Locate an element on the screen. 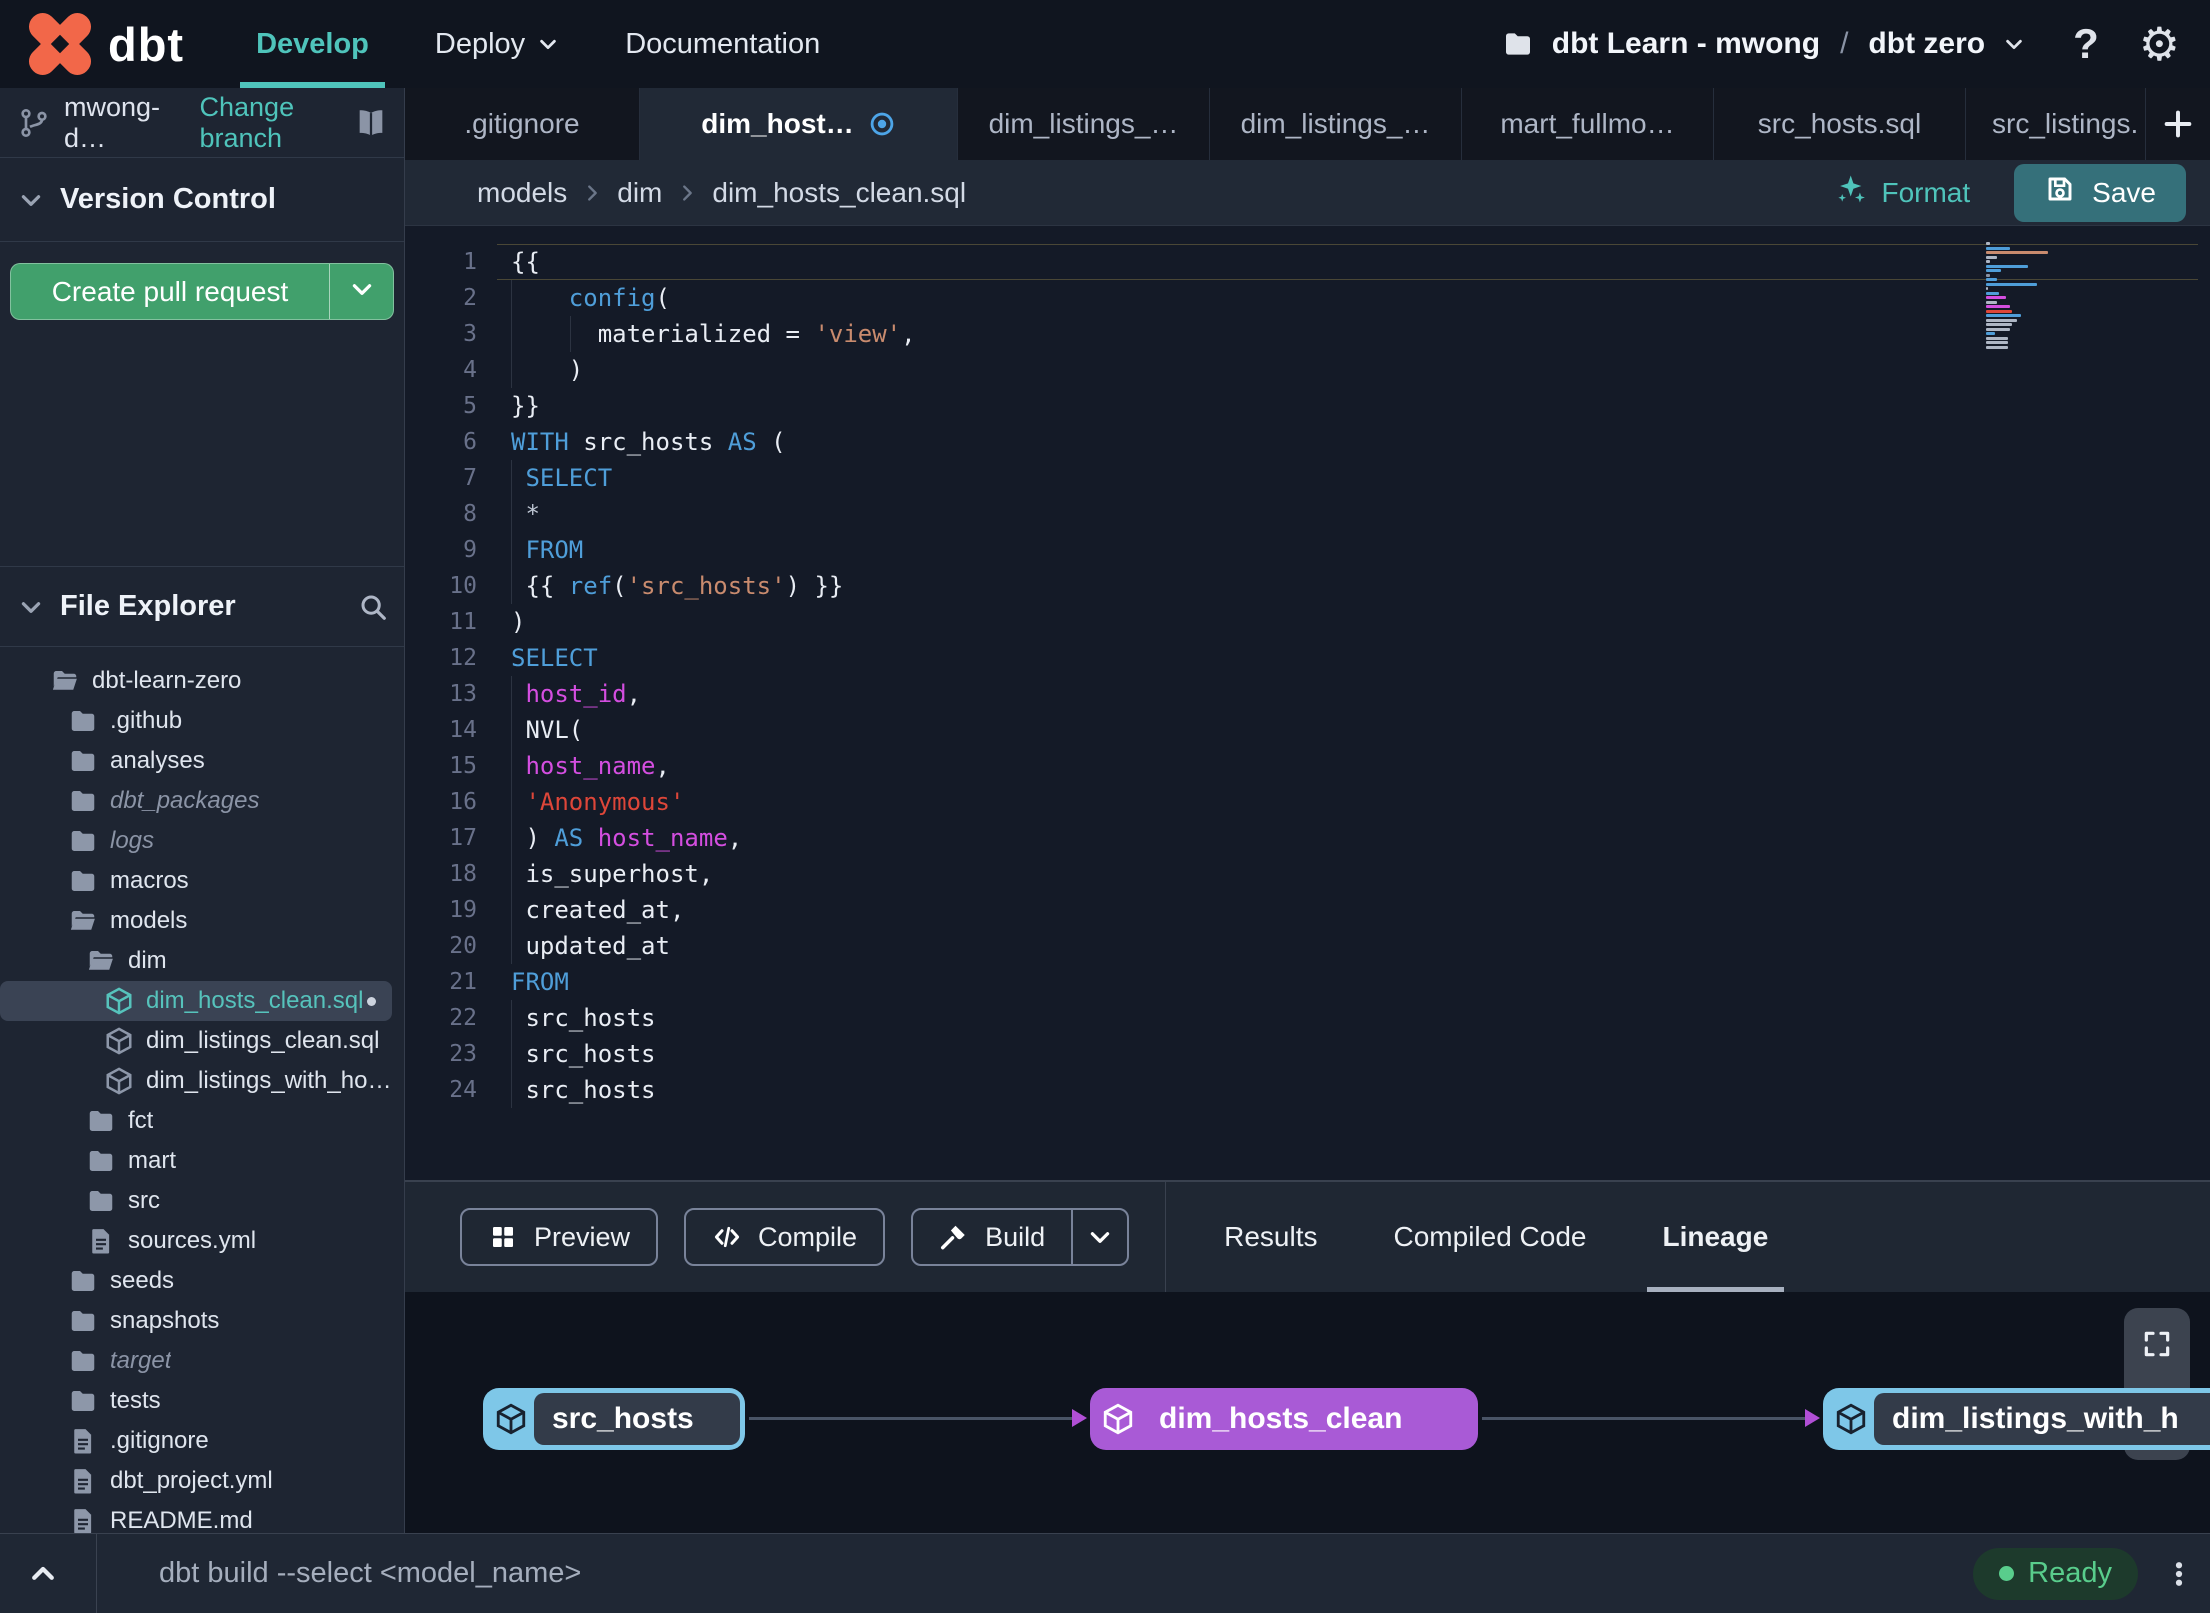 The width and height of the screenshot is (2210, 1613). lineage-node-label: src_hosts is located at coordinates (637, 1419).